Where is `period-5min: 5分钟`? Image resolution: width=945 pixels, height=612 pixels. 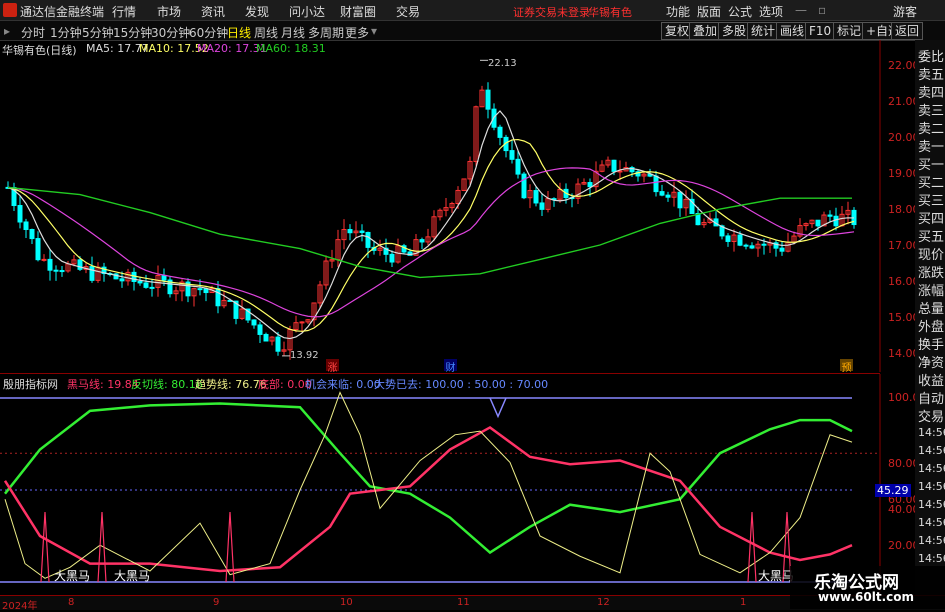 period-5min: 5分钟 is located at coordinates (98, 32).